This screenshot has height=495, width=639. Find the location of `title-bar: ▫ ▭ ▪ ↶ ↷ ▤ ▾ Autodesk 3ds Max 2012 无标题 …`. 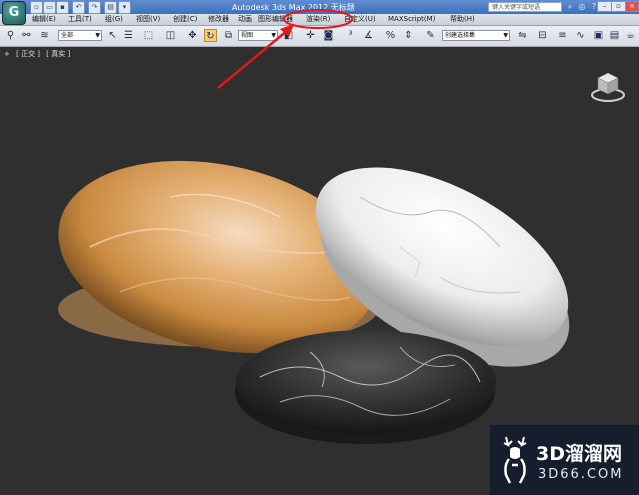

title-bar: ▫ ▭ ▪ ↶ ↷ ▤ ▾ Autodesk 3ds Max 2012 无标题 … is located at coordinates (319, 7).